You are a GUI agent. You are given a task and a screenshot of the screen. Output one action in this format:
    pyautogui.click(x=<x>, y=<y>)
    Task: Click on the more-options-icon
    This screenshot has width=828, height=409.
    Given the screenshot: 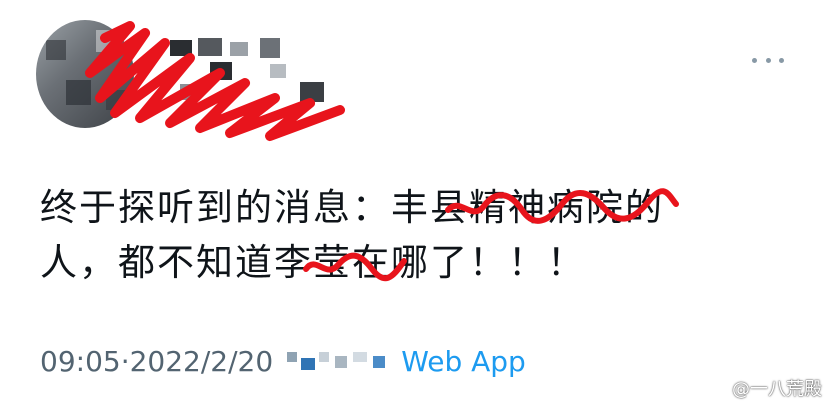 What is the action you would take?
    pyautogui.click(x=768, y=60)
    